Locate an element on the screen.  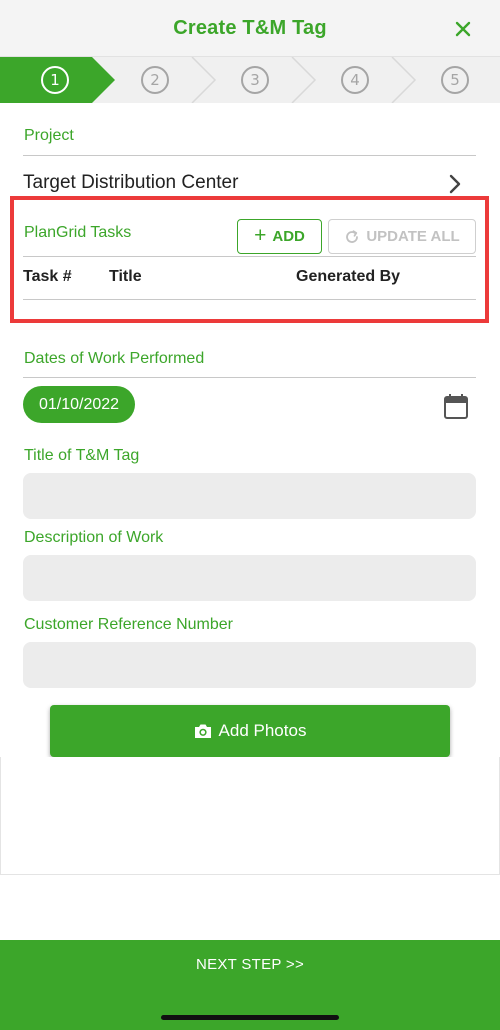
step-3: 3 is located at coordinates (255, 80).